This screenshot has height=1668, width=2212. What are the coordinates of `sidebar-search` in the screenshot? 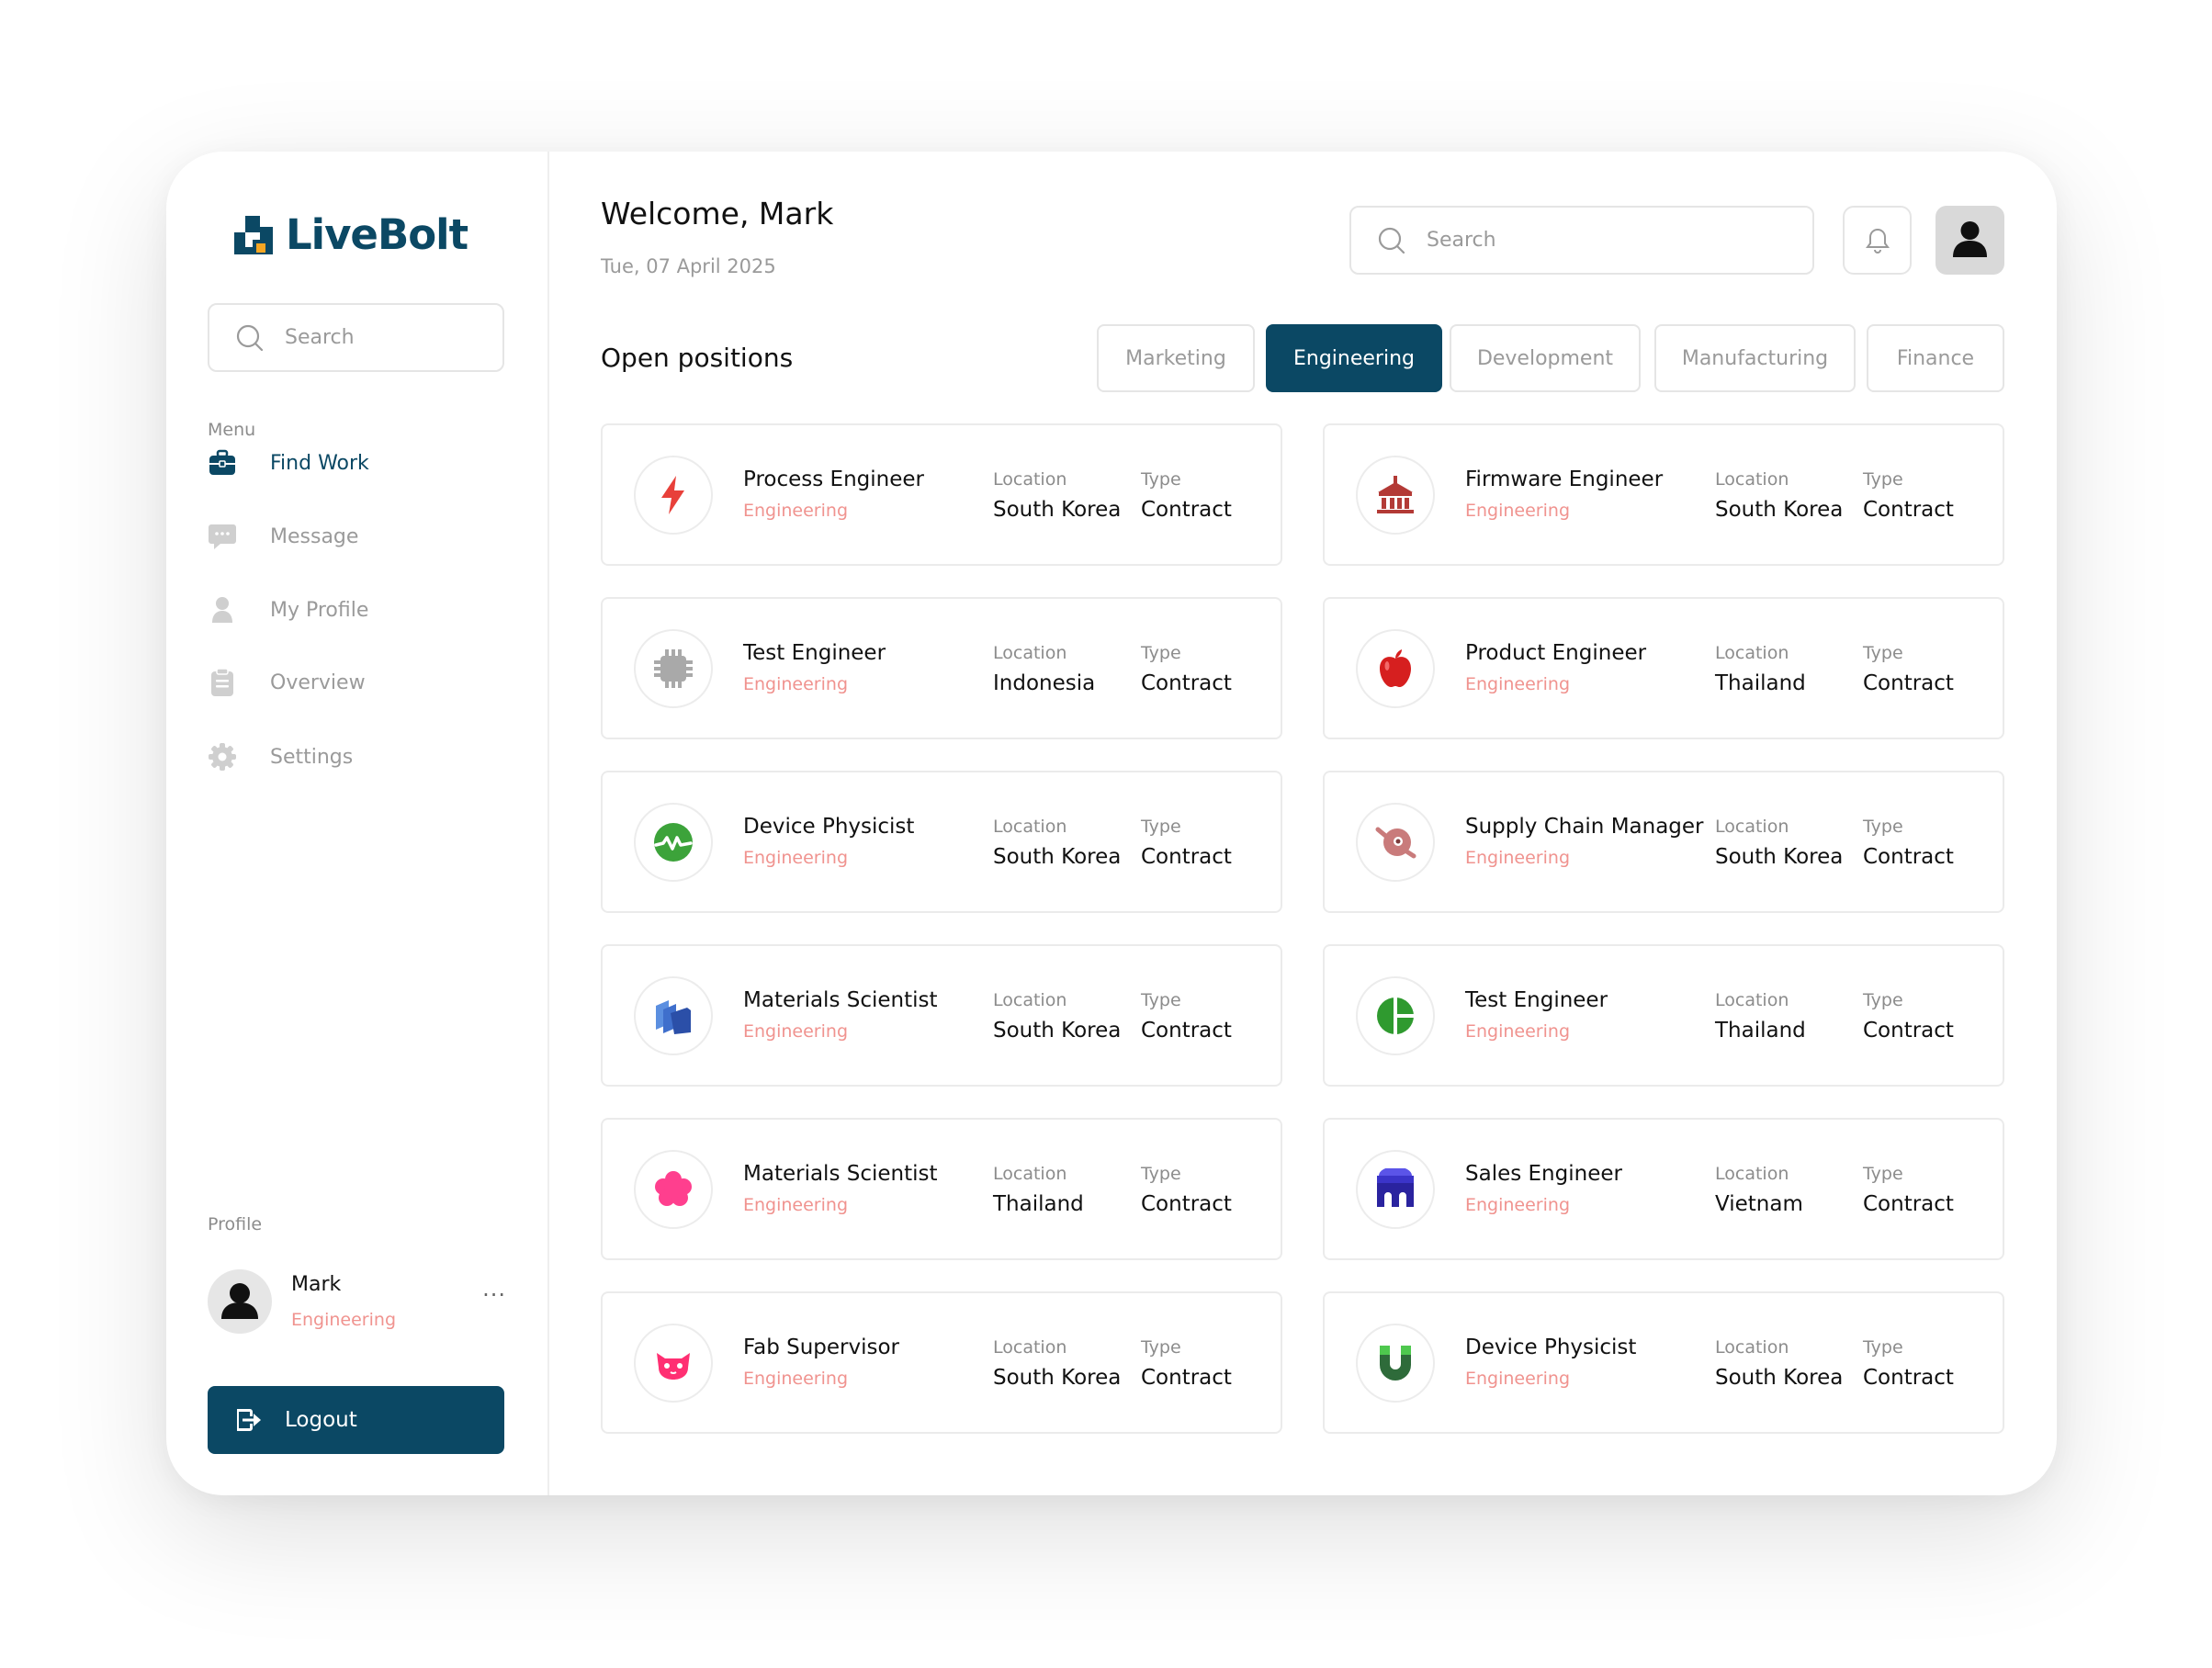 It's located at (356, 337).